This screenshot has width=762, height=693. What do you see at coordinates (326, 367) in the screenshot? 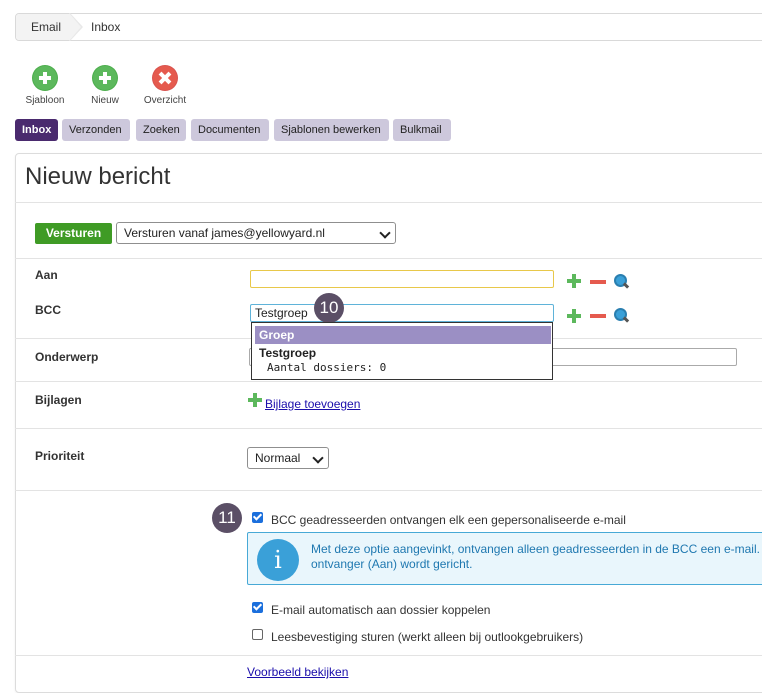
I see `autocomplete-item-sub: Aantal dossiers: 0` at bounding box center [326, 367].